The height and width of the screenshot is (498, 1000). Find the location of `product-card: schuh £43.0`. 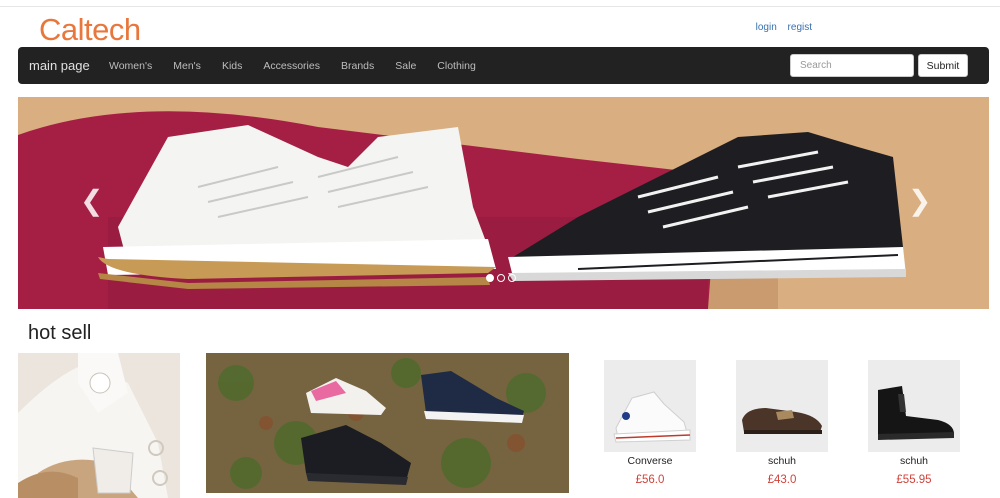

product-card: schuh £43.0 is located at coordinates (782, 423).